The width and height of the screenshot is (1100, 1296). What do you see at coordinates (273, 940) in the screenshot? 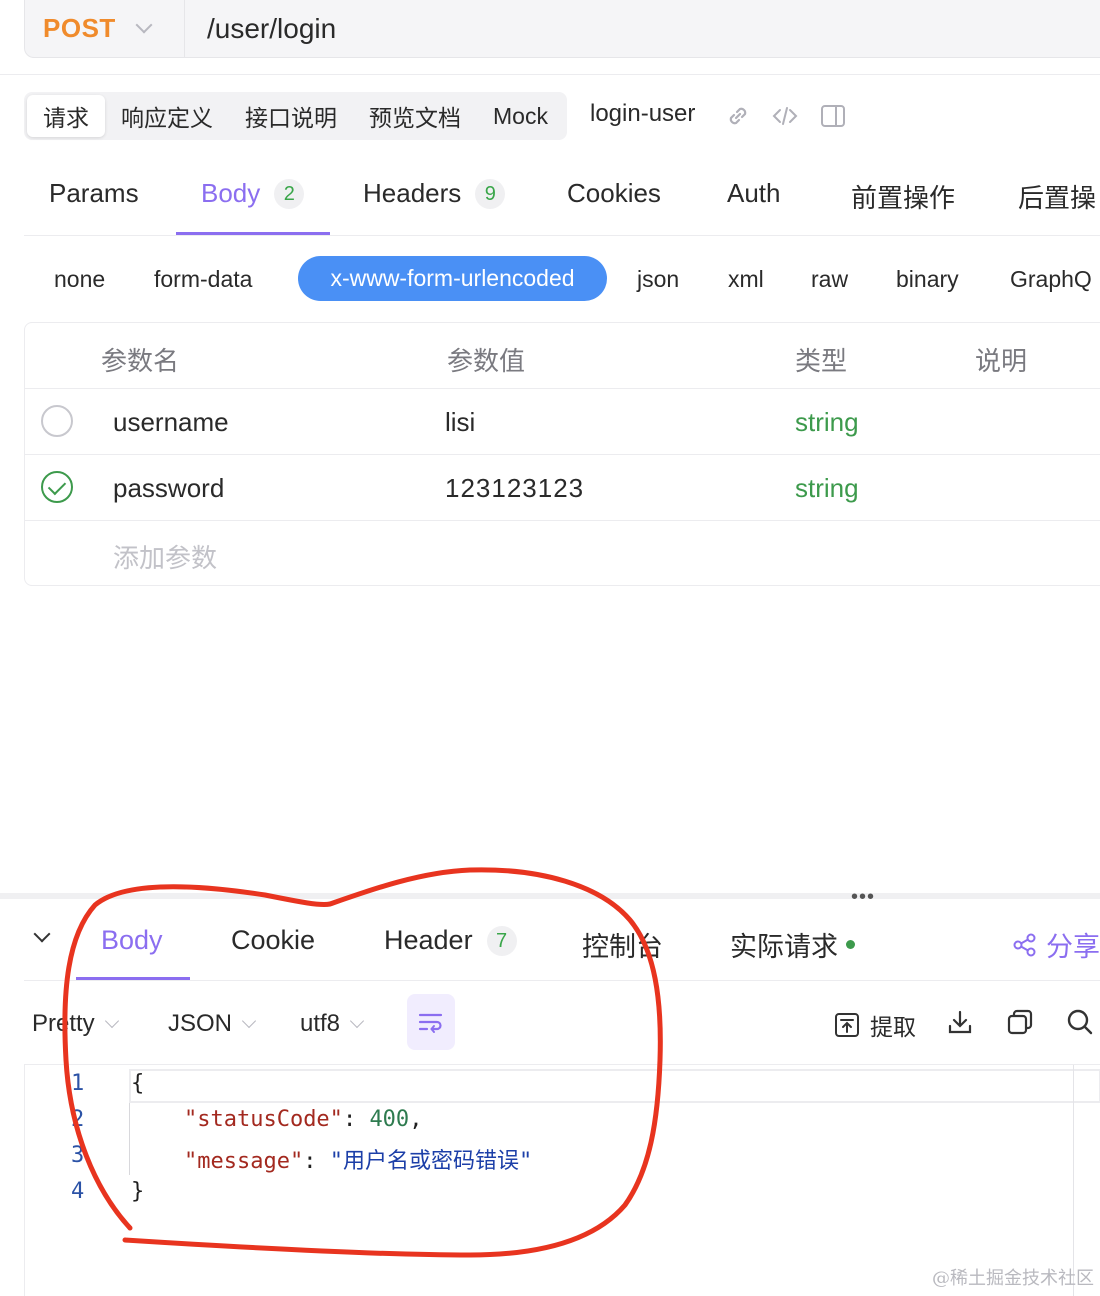
I see `response-tab-cookie: Cookie` at bounding box center [273, 940].